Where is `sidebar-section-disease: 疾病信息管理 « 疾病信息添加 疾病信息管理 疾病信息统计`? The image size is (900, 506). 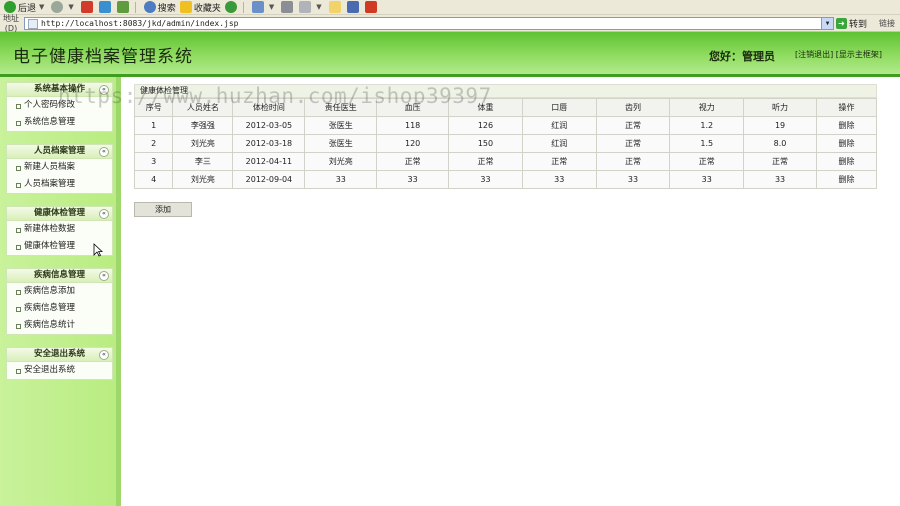 sidebar-section-disease: 疾病信息管理 « 疾病信息添加 疾病信息管理 疾病信息统计 is located at coordinates (59, 301).